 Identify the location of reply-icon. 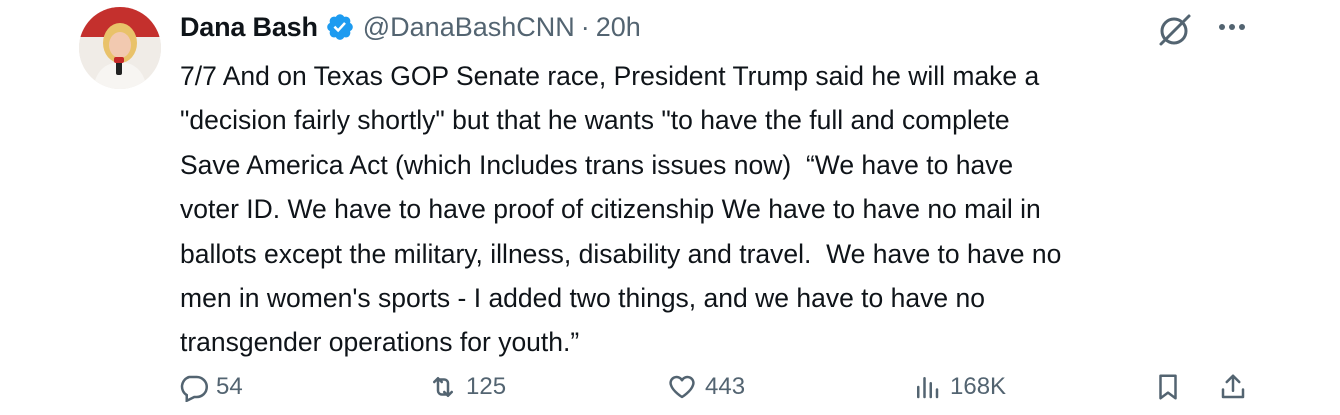
(194, 388).